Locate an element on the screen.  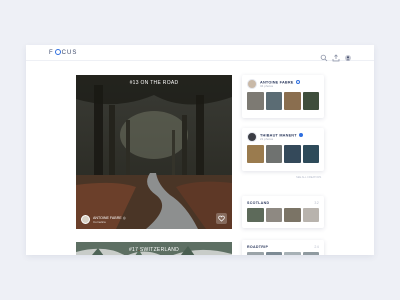
profile-card-2: THIBAUT MANENT 21 photos is located at coordinates (283, 149).